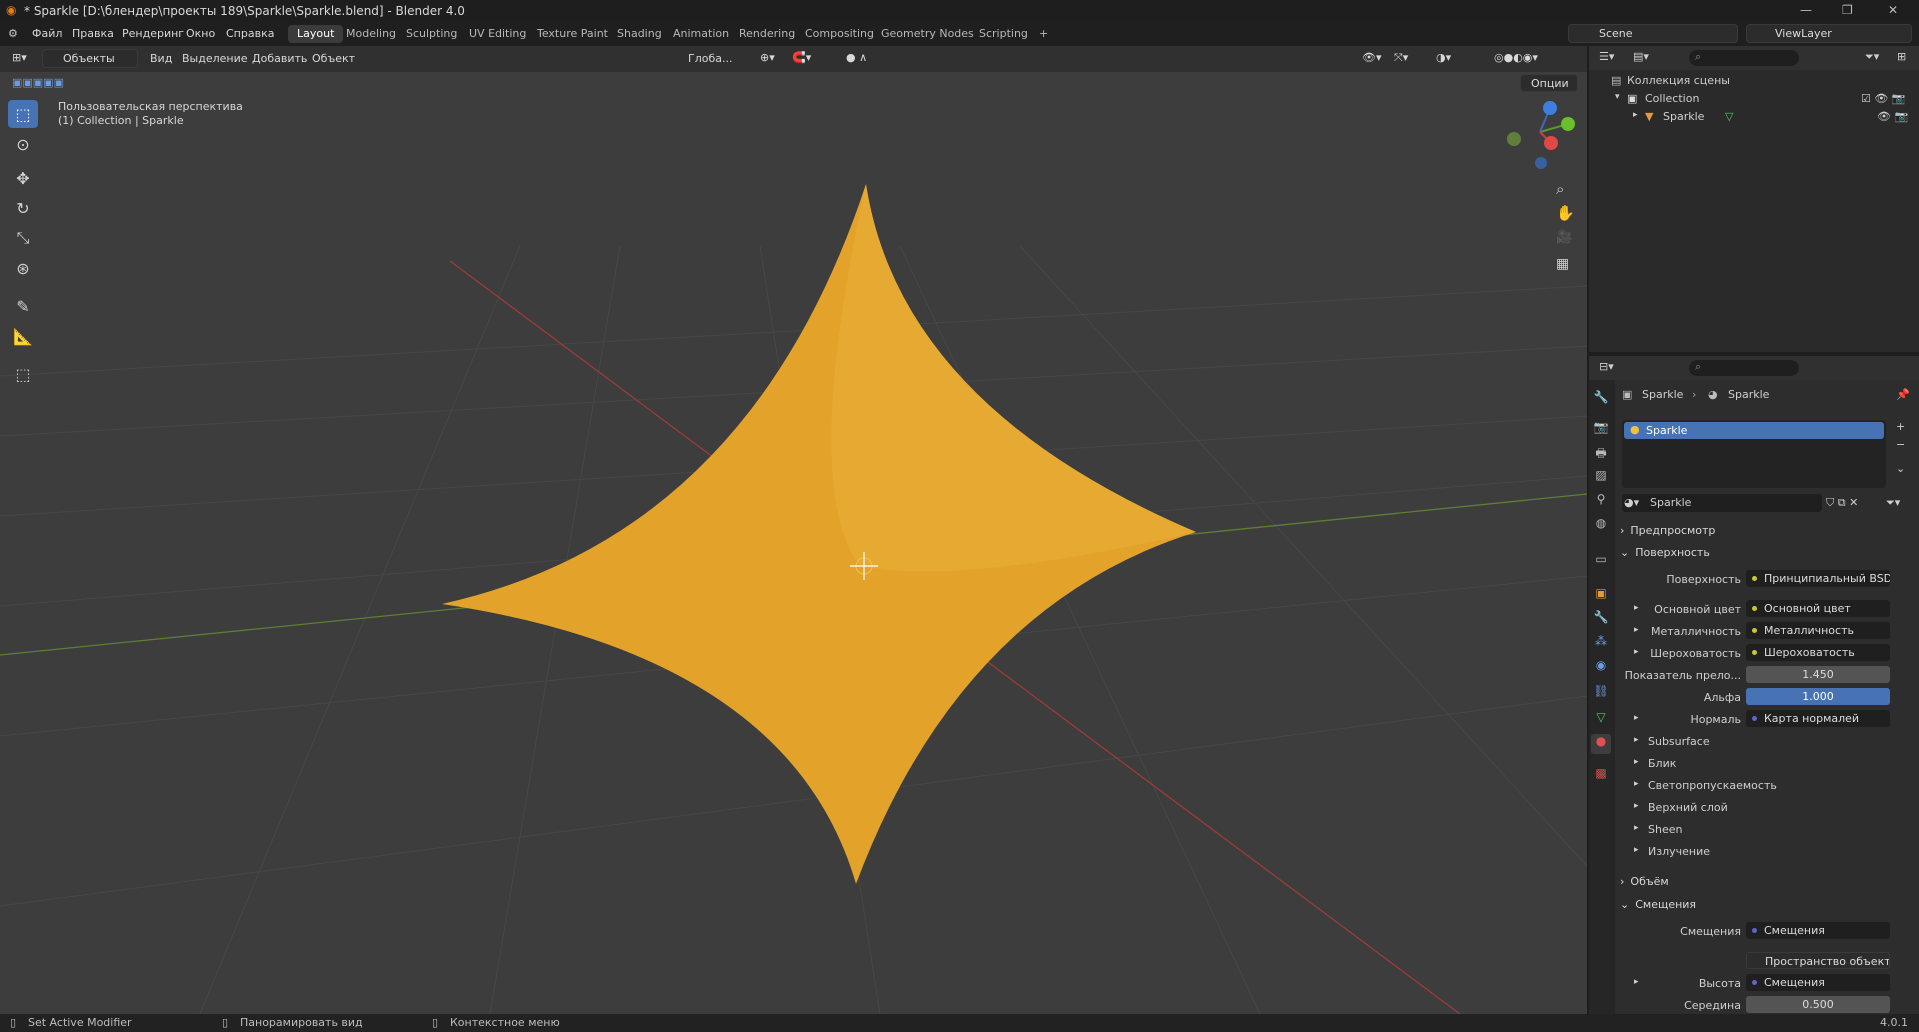 The image size is (1919, 1032). I want to click on mesh-data-icon: ▽, so click(1729, 116).